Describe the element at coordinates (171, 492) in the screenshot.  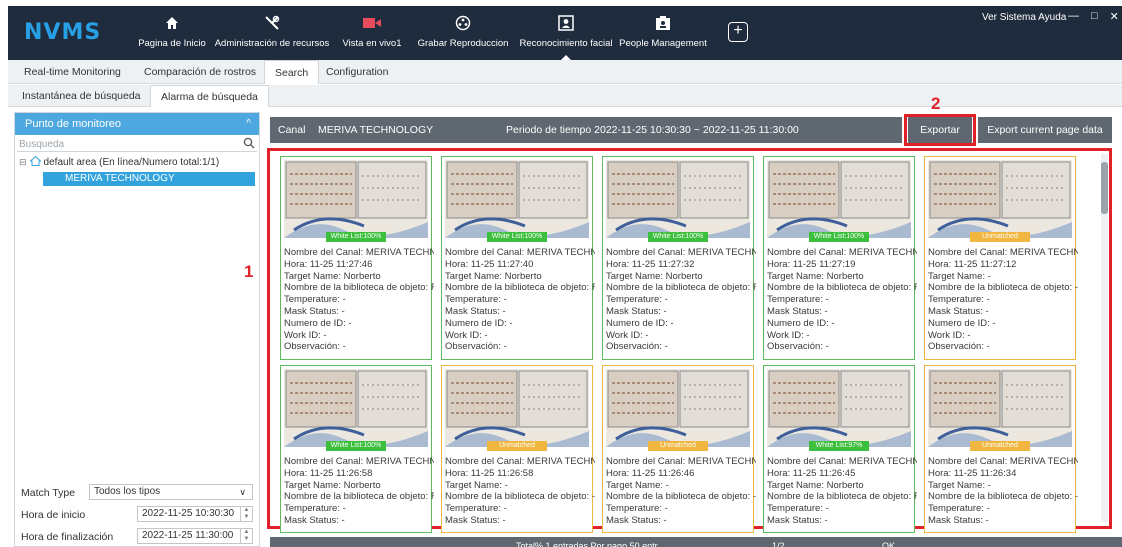
I see `match-type-select: Todos los tipos ∨` at that location.